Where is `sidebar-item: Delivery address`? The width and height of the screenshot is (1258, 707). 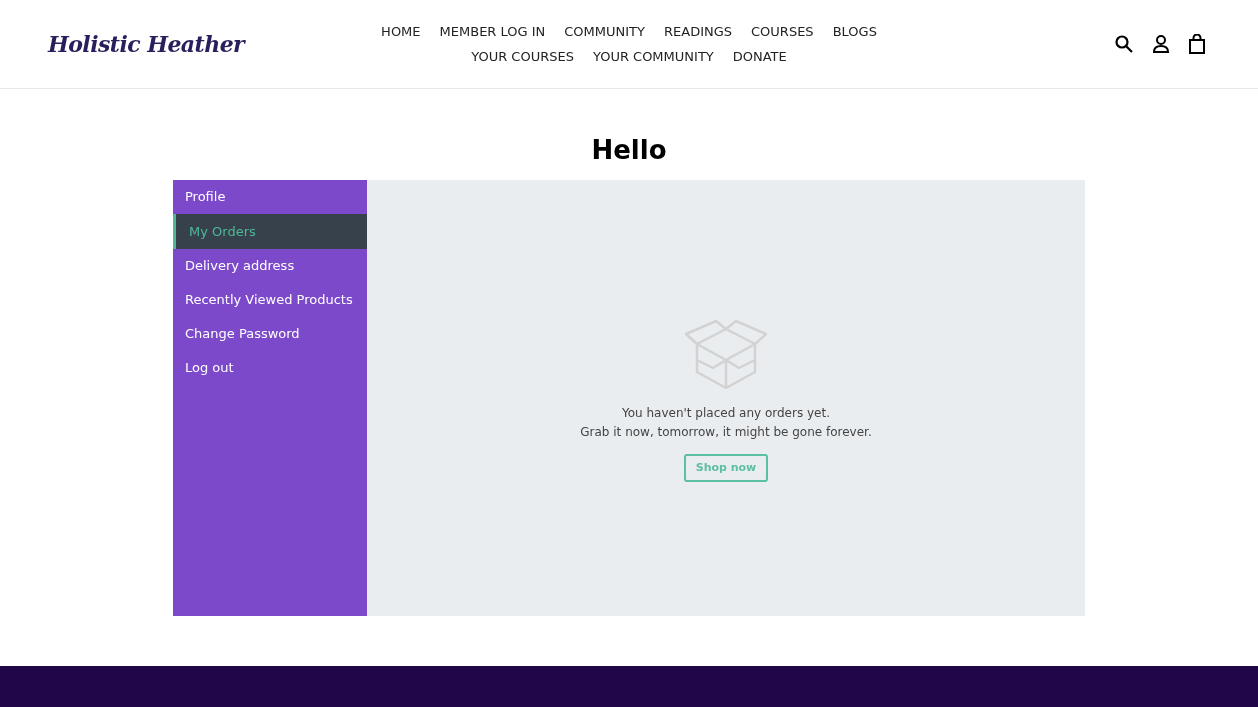 sidebar-item: Delivery address is located at coordinates (270, 266).